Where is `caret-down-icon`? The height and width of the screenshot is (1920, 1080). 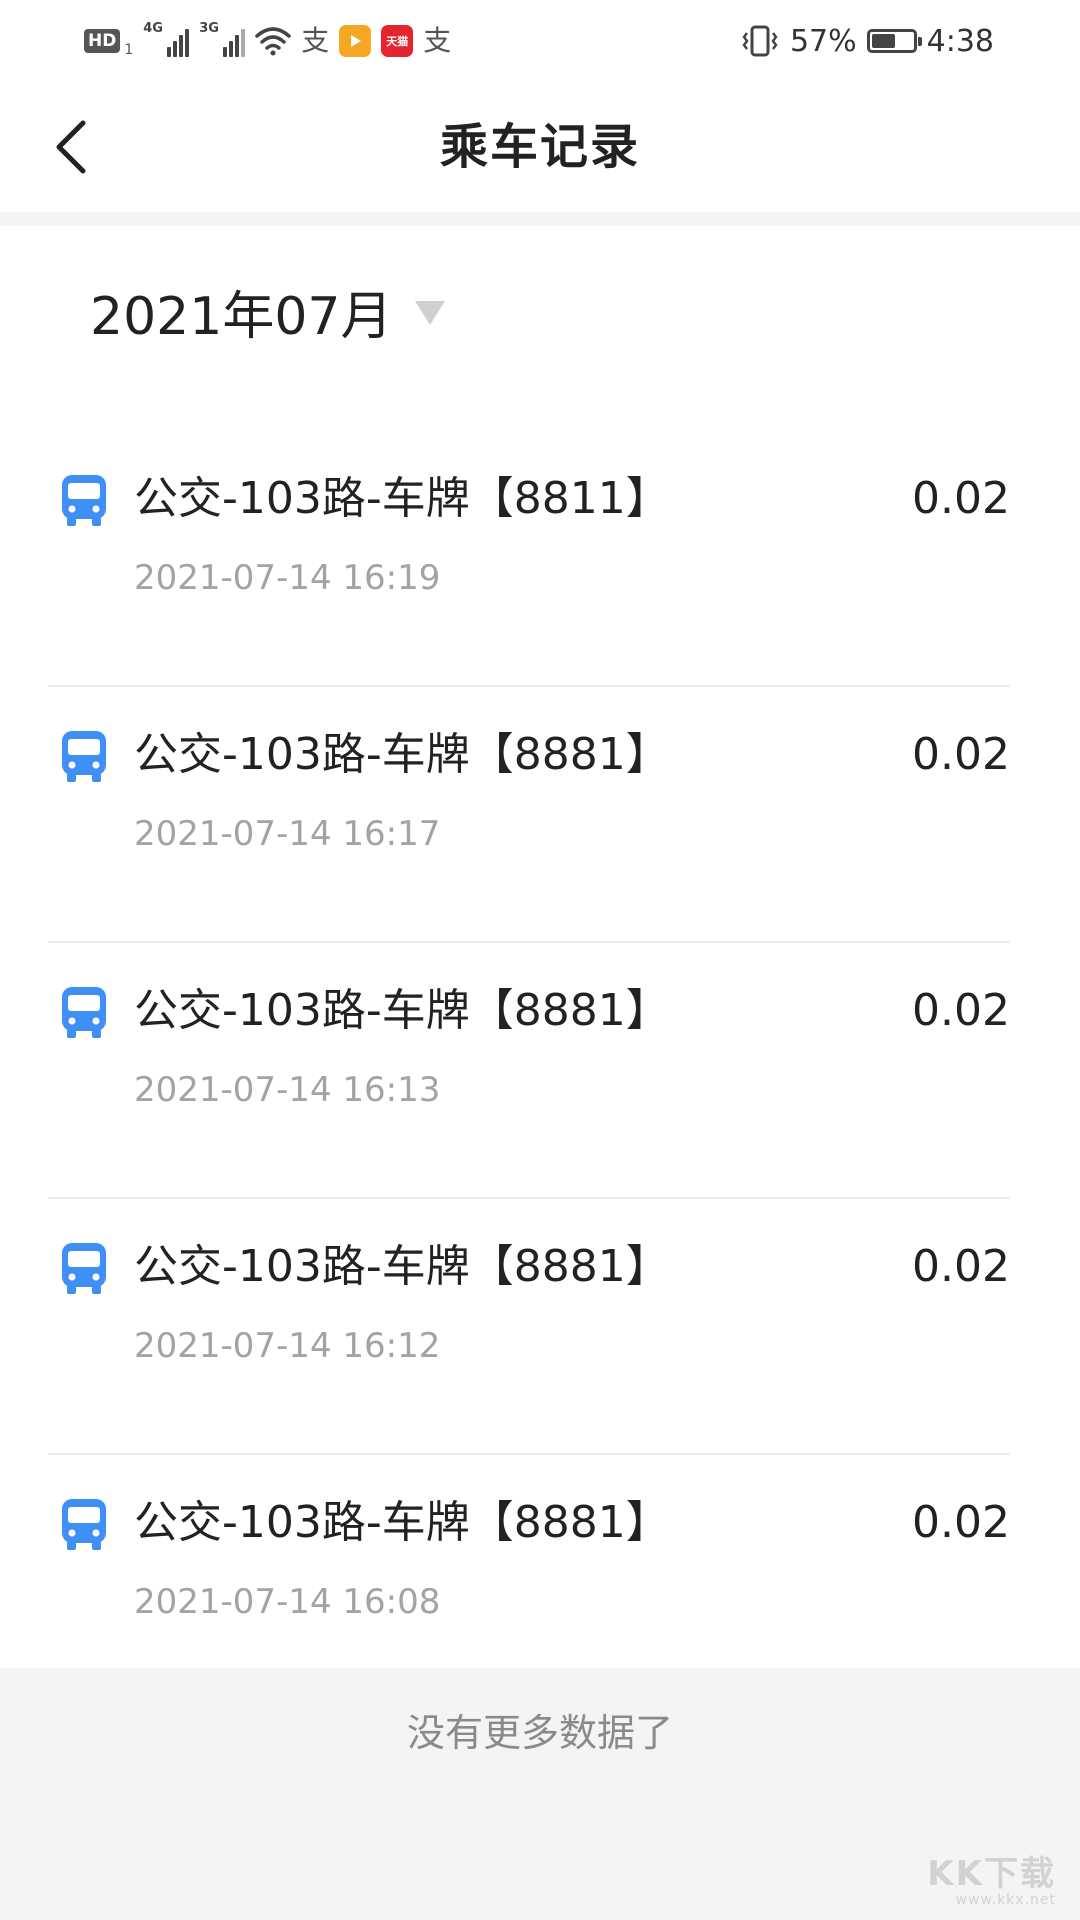 caret-down-icon is located at coordinates (429, 313).